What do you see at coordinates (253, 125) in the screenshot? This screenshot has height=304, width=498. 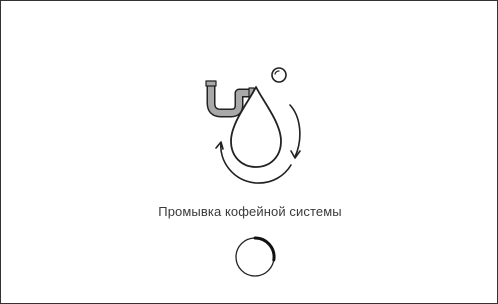 I see `coffee-system-rinse-illustration` at bounding box center [253, 125].